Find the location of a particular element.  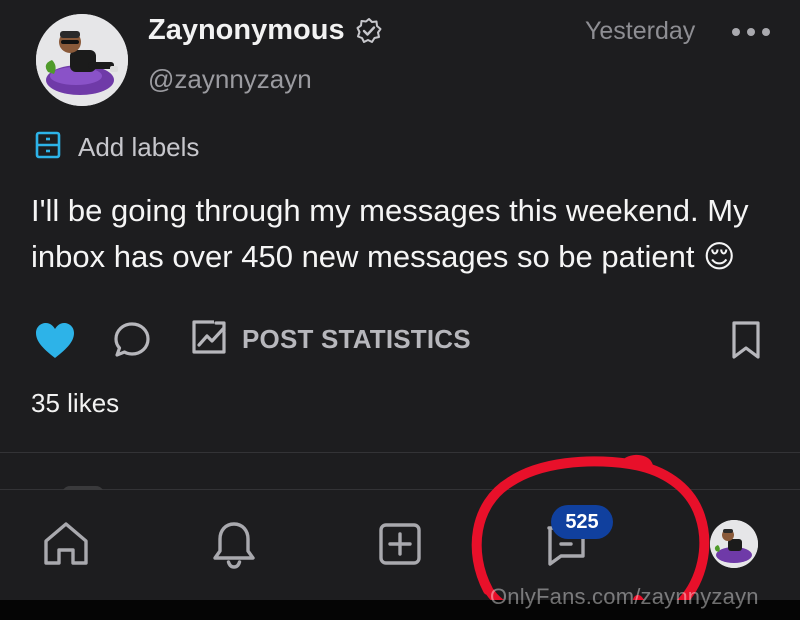

author-avatar is located at coordinates (82, 60).